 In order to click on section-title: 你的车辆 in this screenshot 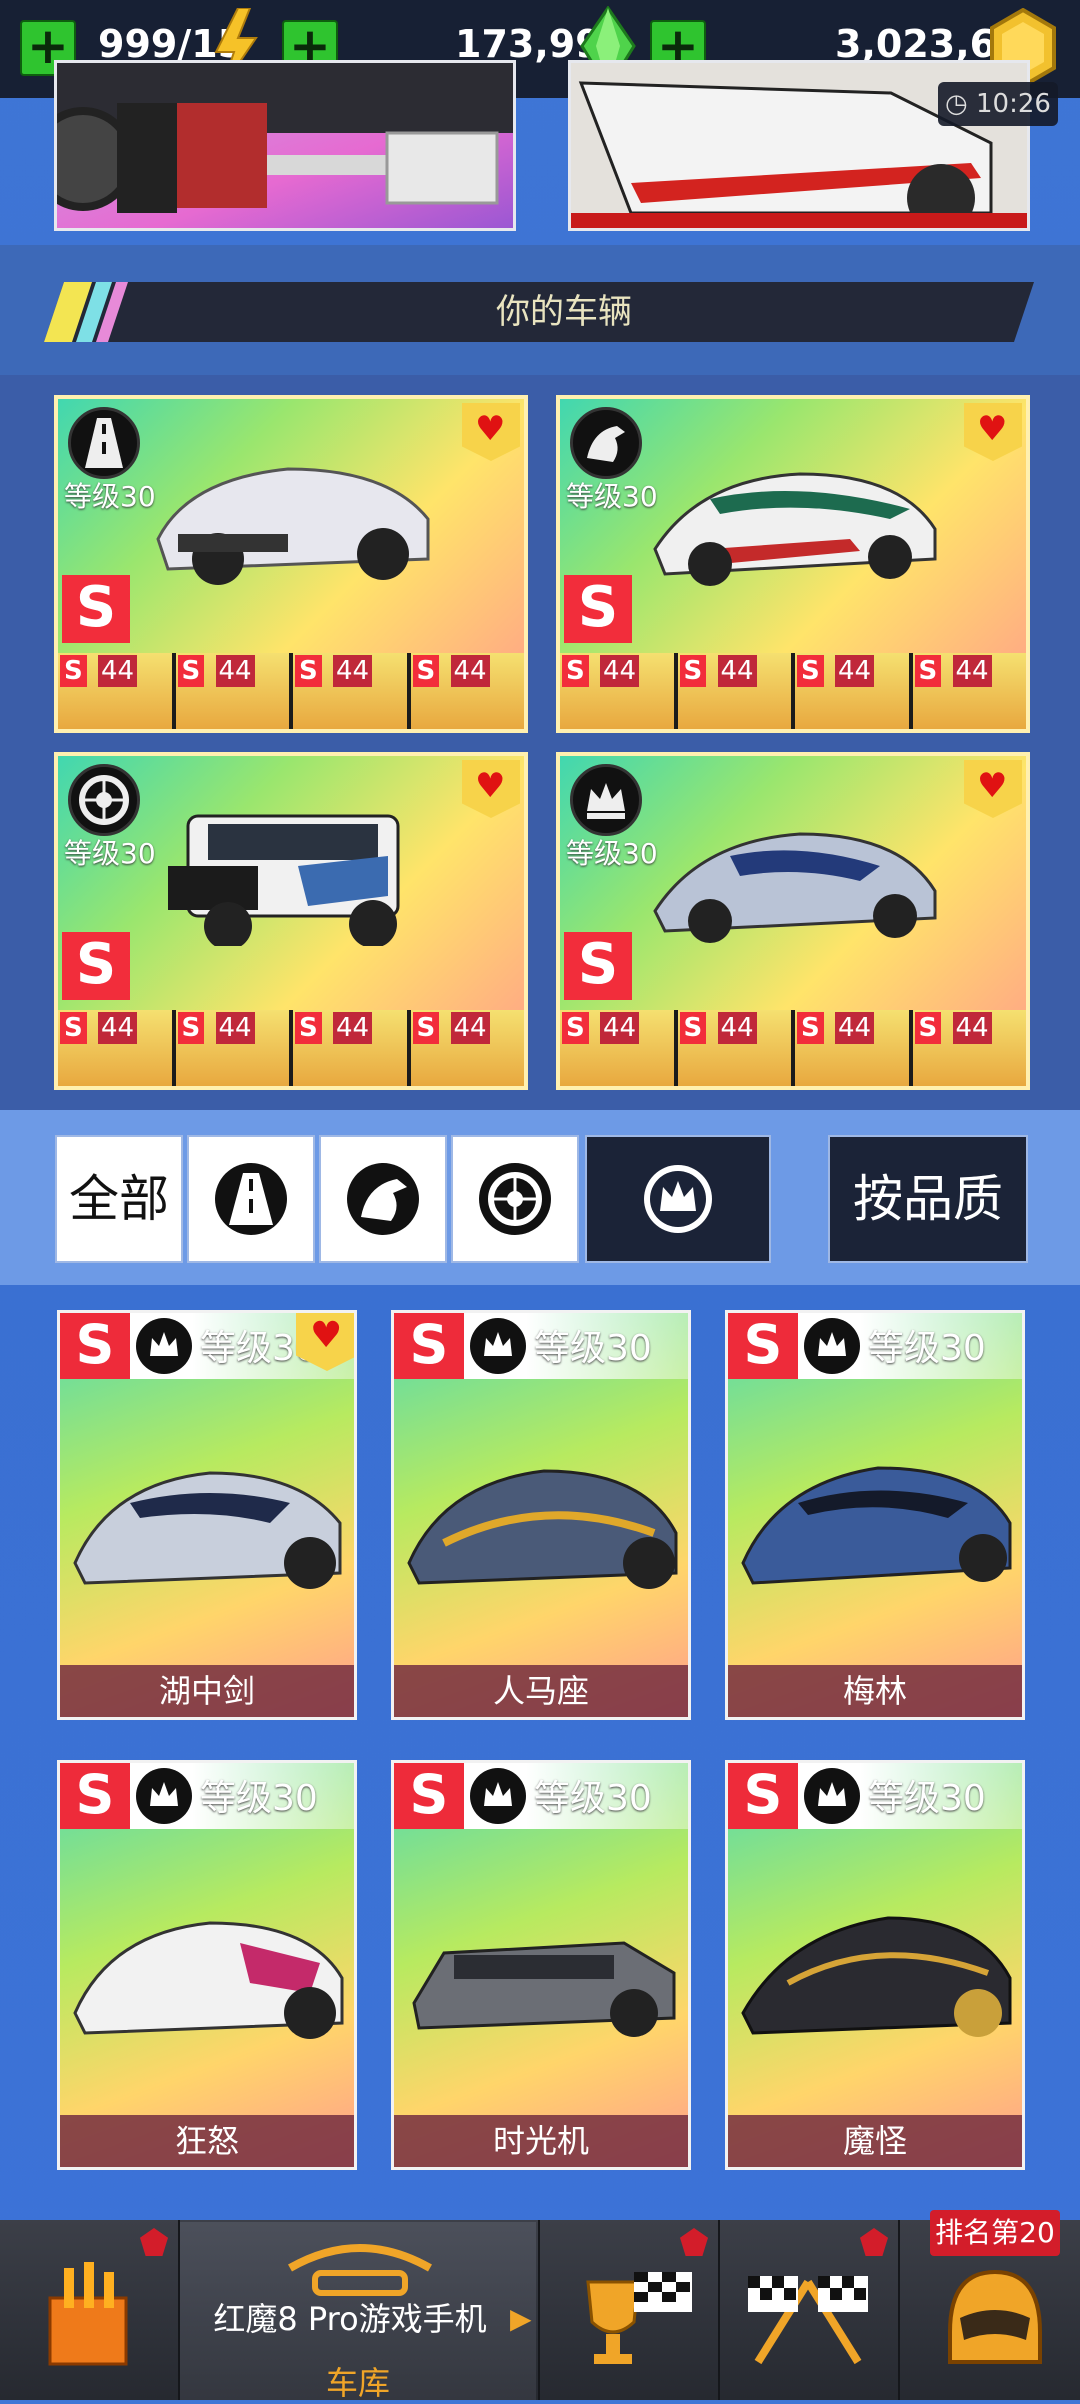, I will do `click(564, 312)`.